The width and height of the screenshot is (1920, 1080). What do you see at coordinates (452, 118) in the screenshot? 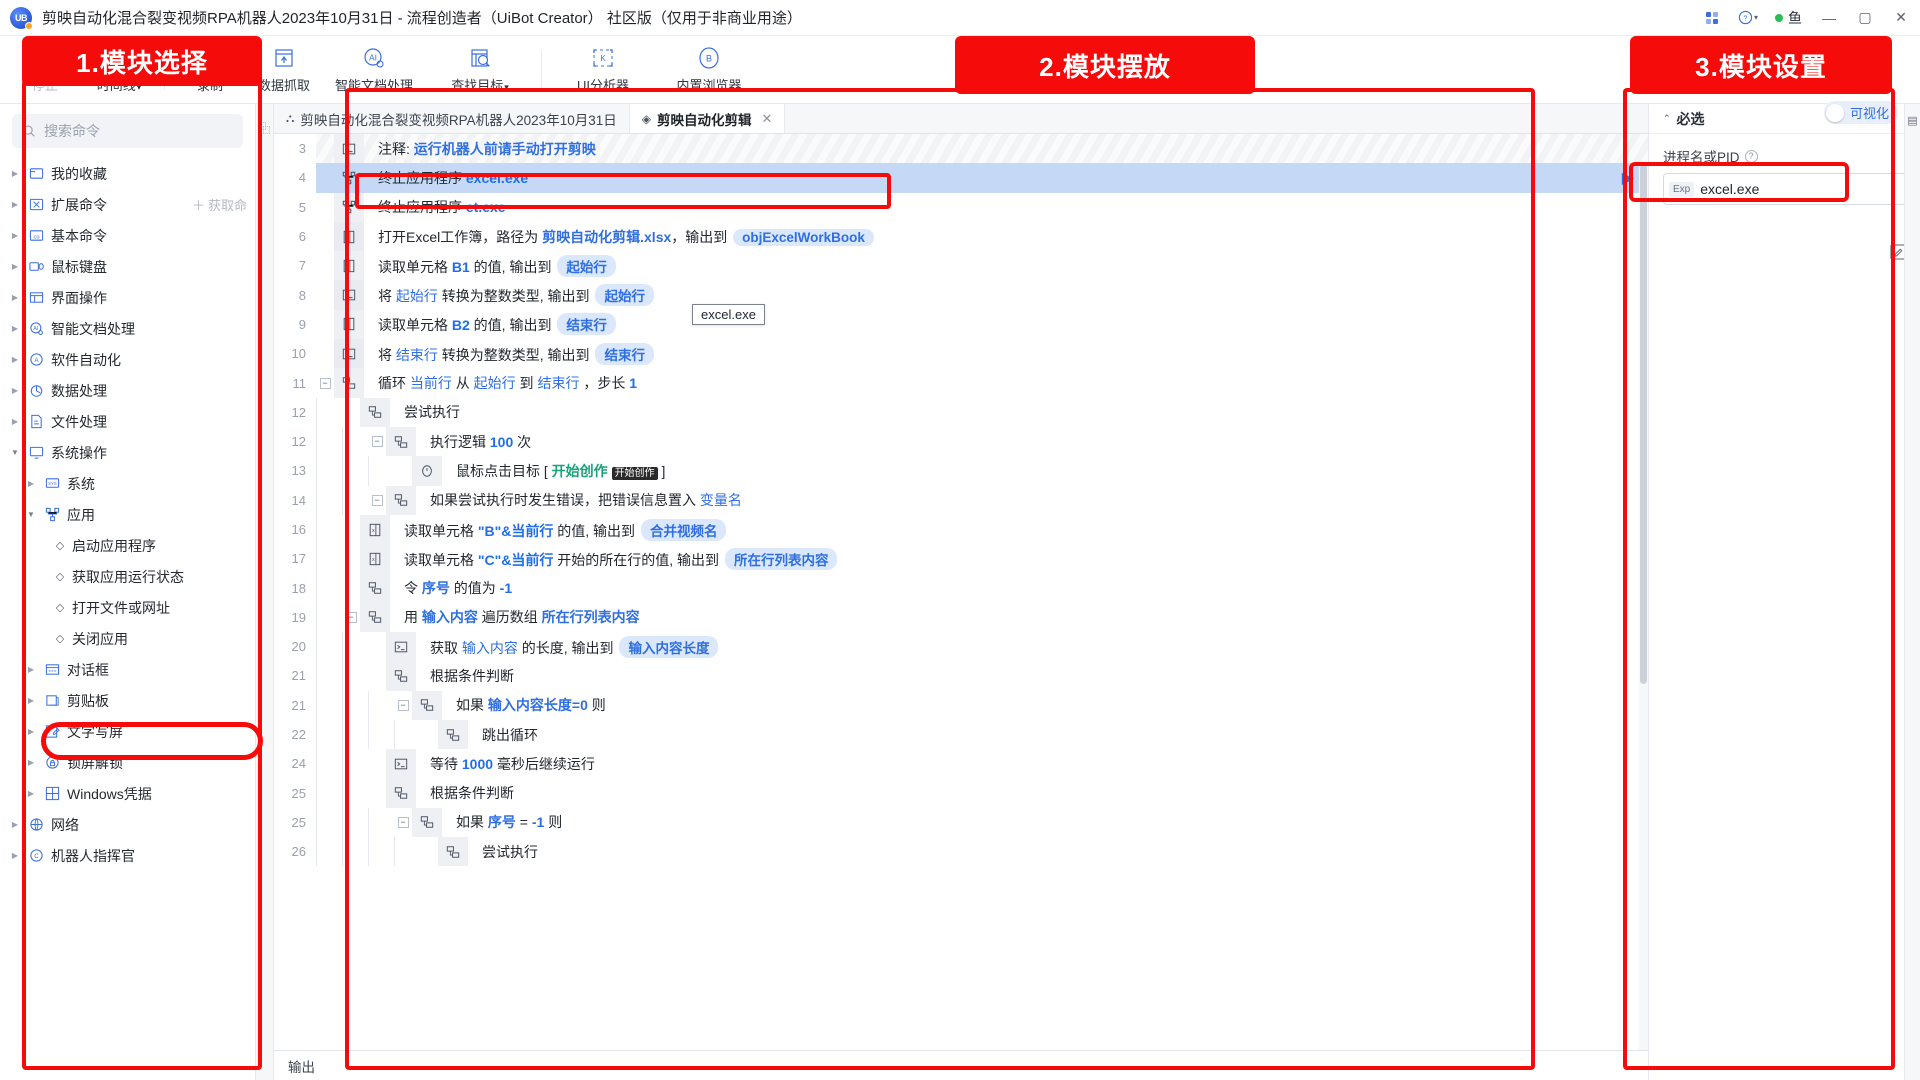
I see `editor-tab-0: ⛬ 剪映自动化混合裂变视频RPA机器人2023年10月31日` at bounding box center [452, 118].